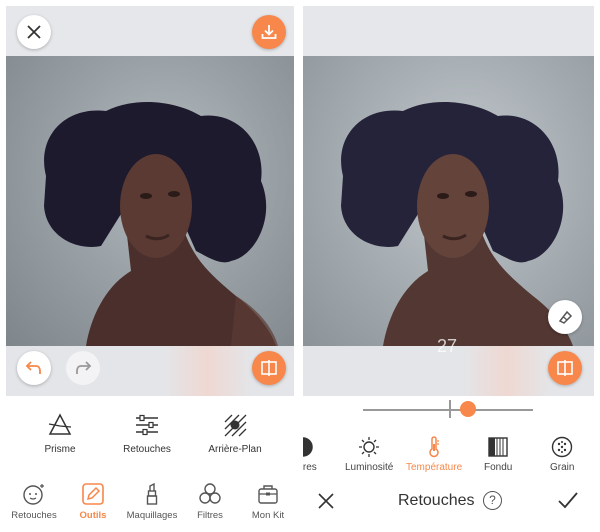 The width and height of the screenshot is (600, 532). I want to click on nav-label: Retouches, so click(34, 515).